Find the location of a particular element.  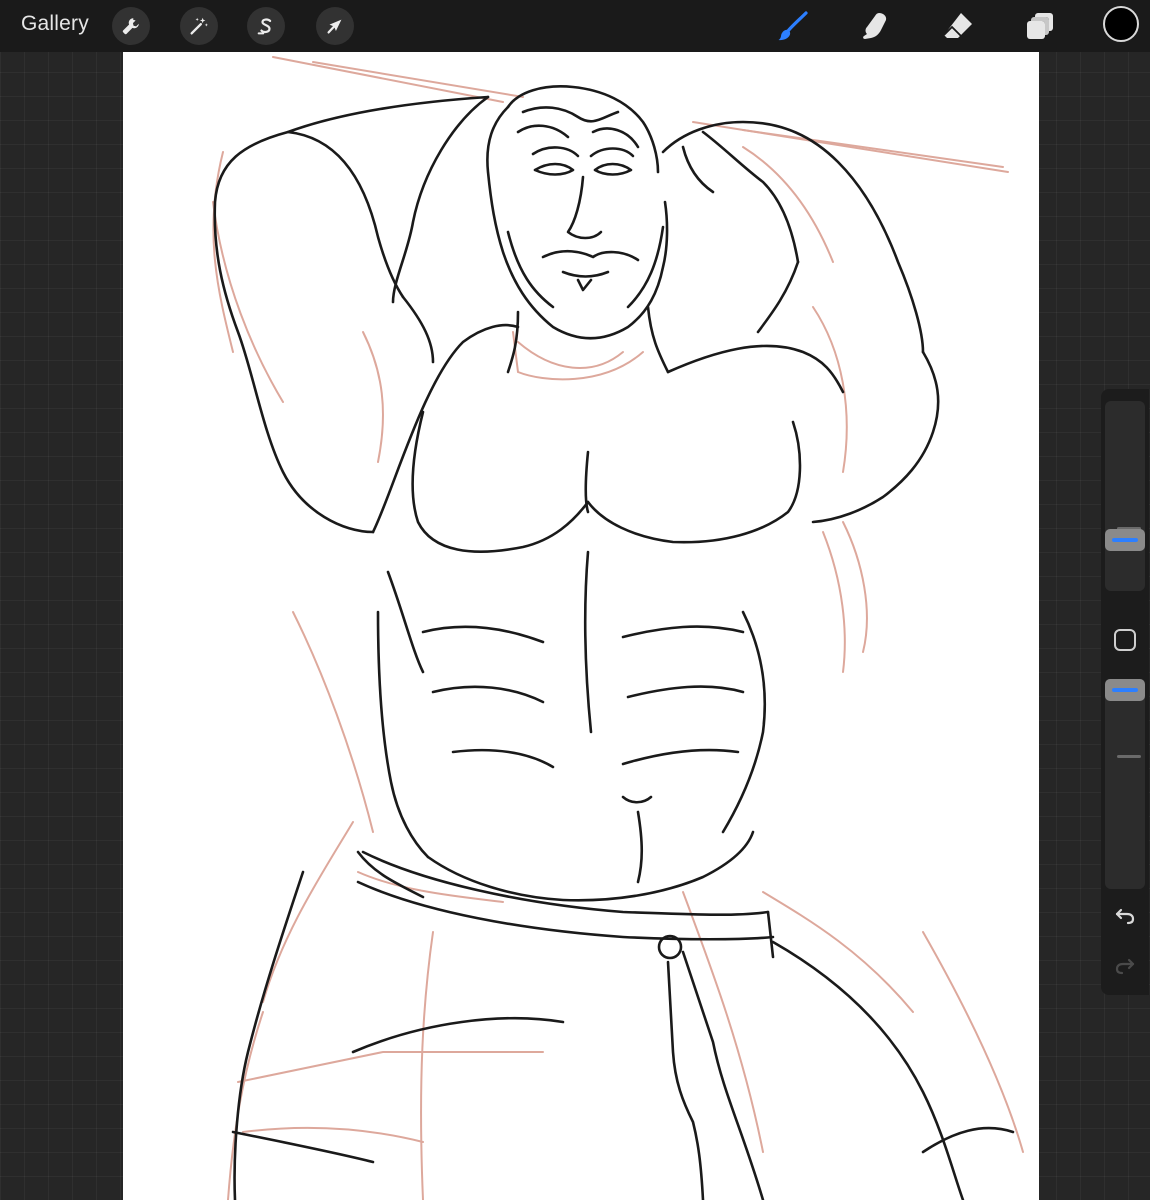

redo-button is located at coordinates (1125, 966).